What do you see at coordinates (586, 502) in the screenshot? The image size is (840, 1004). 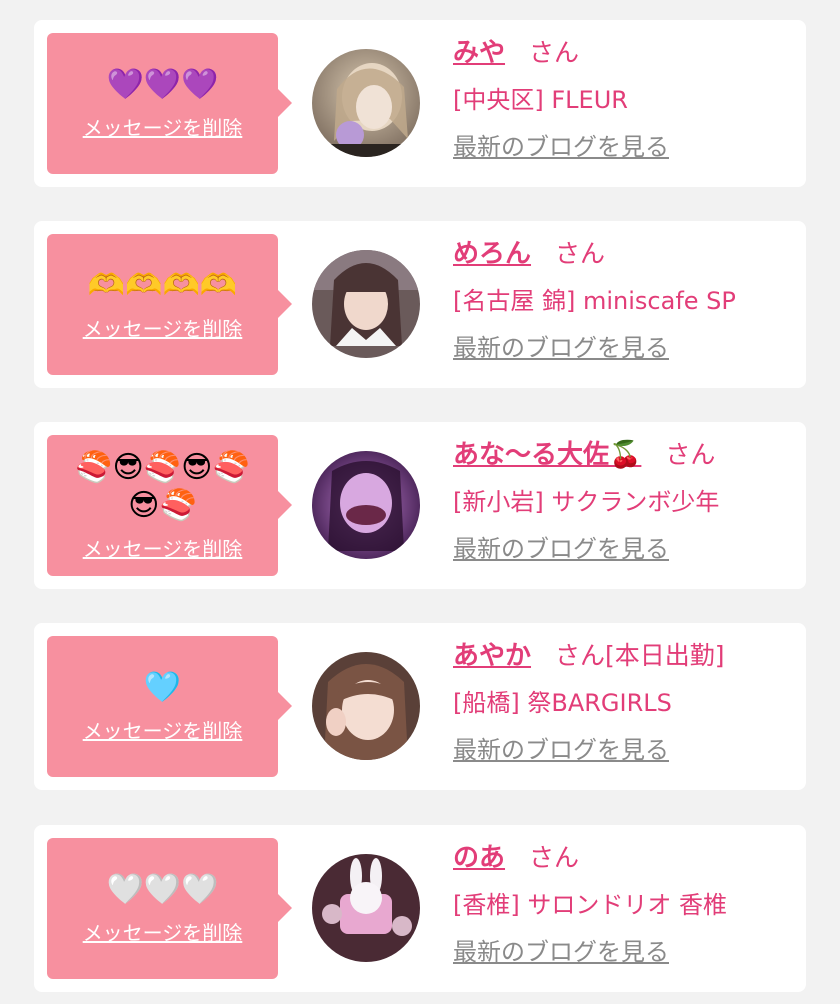 I see `shop-label: [新小岩] サクランボ少年` at bounding box center [586, 502].